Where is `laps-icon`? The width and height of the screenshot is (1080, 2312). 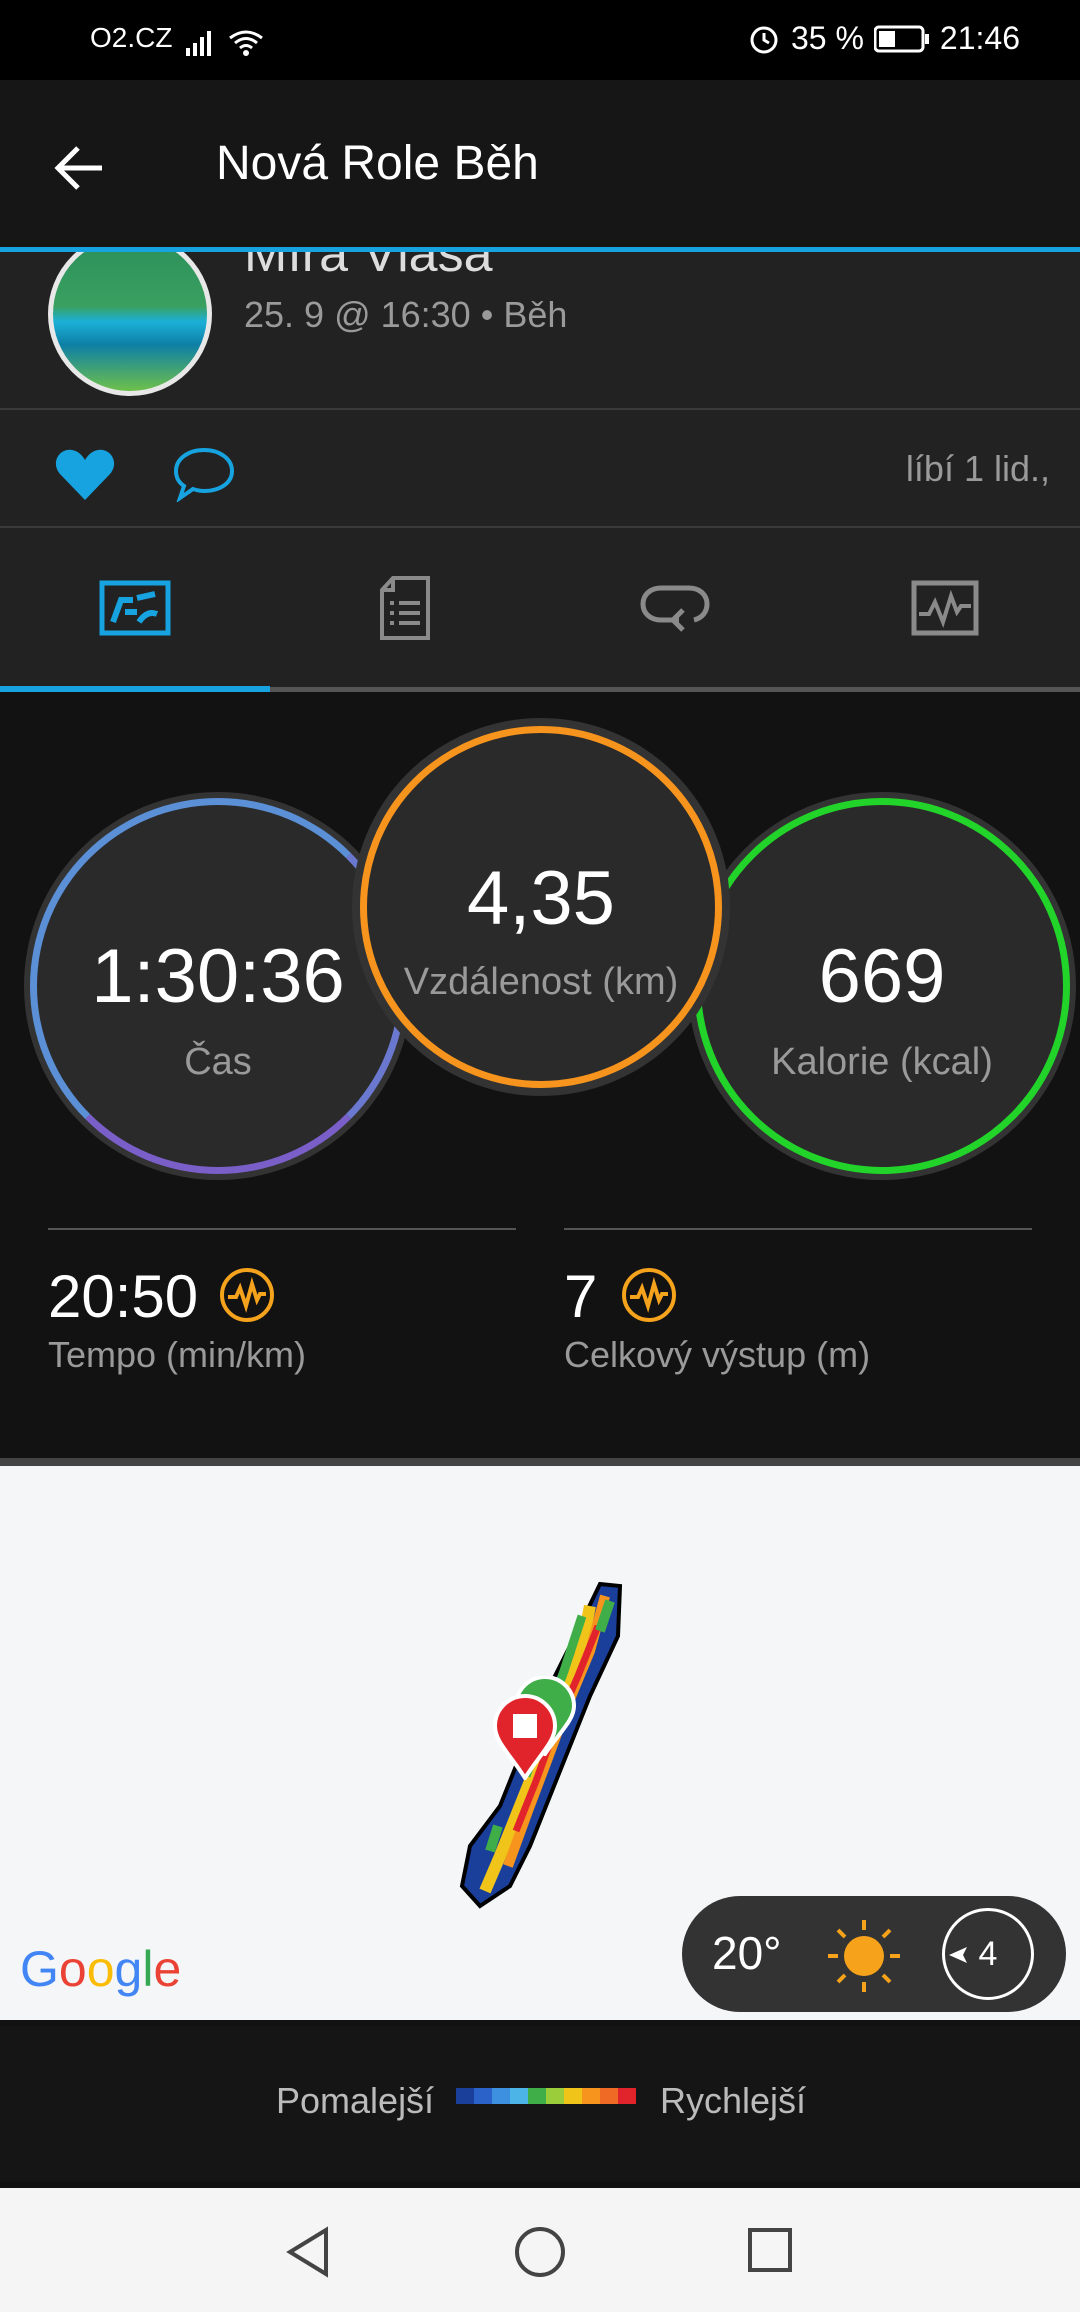 laps-icon is located at coordinates (675, 608).